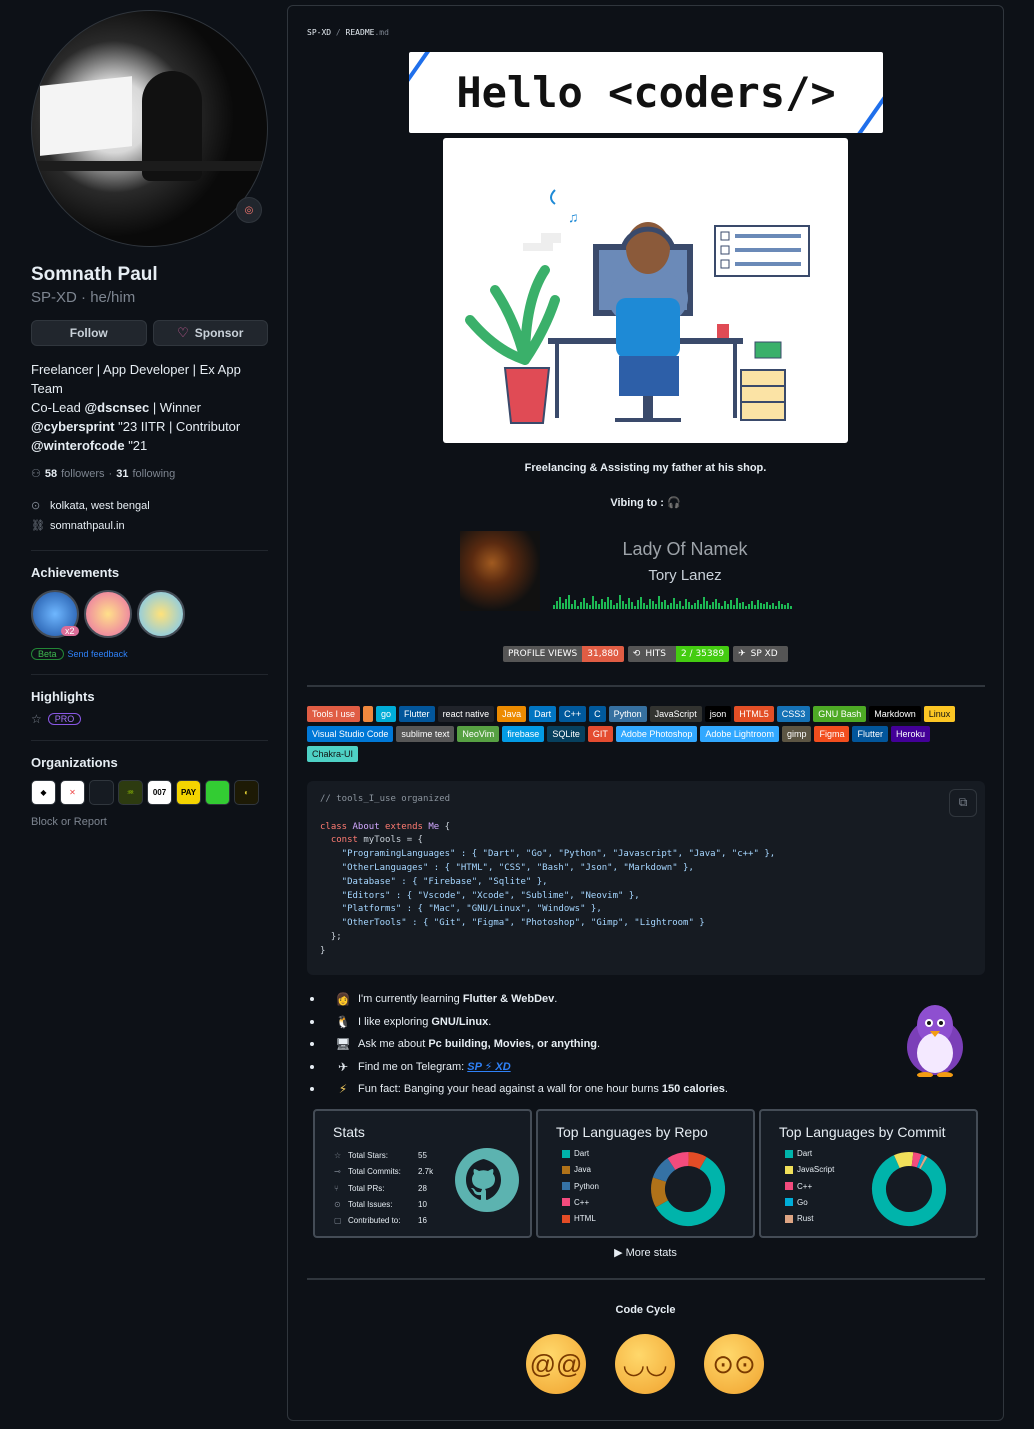 The width and height of the screenshot is (1034, 1429). I want to click on achievement-yolo-badge, so click(108, 614).